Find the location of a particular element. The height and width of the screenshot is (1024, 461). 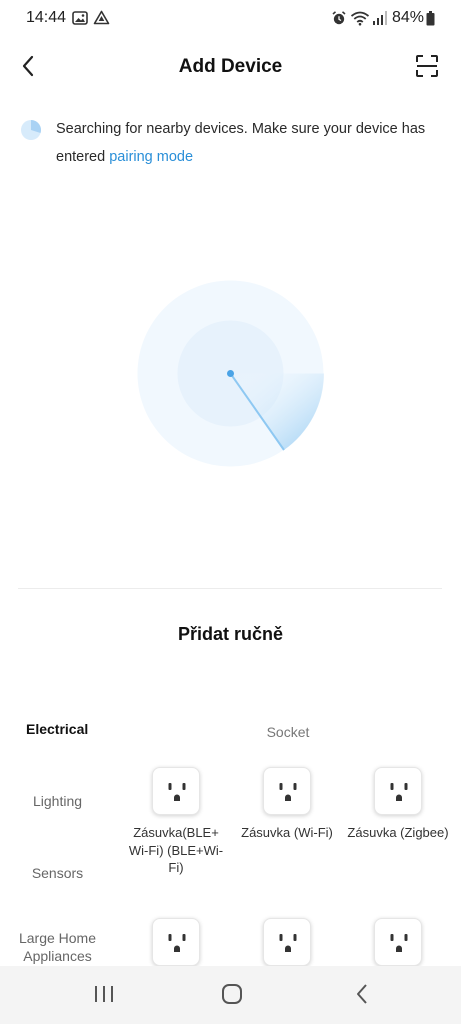

system-back-button is located at coordinates (362, 996).